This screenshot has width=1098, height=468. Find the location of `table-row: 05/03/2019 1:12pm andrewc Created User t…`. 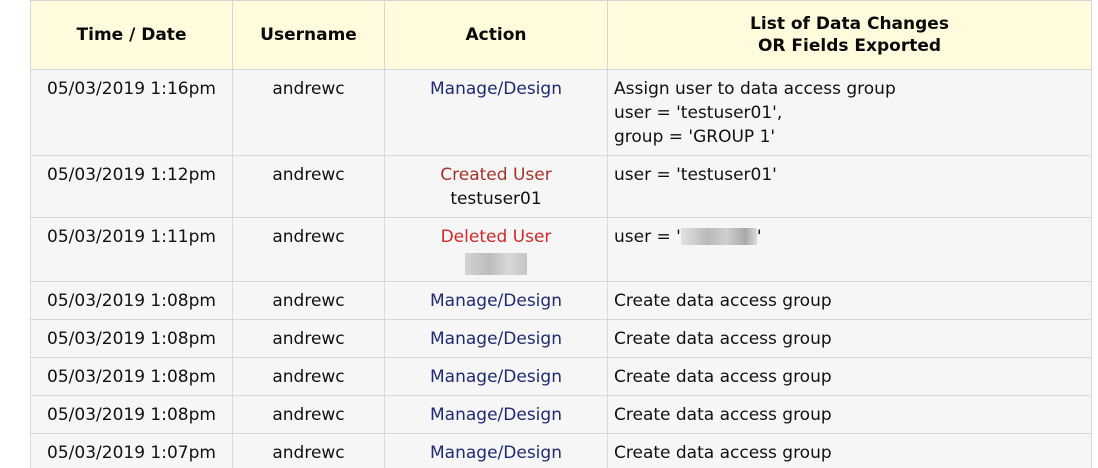

table-row: 05/03/2019 1:12pm andrewc Created User t… is located at coordinates (561, 186).